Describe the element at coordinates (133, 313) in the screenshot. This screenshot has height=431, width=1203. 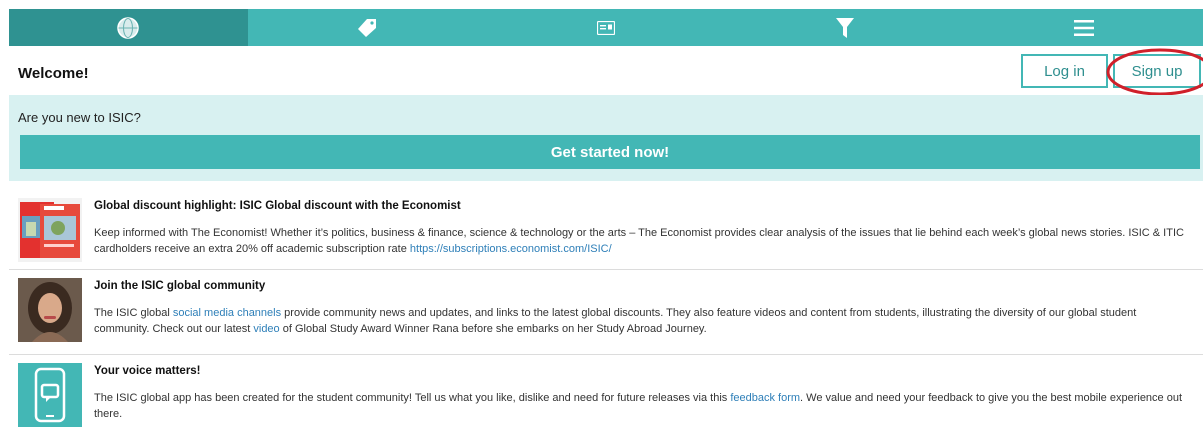
I see `feed-item-text: The ISIC global` at that location.